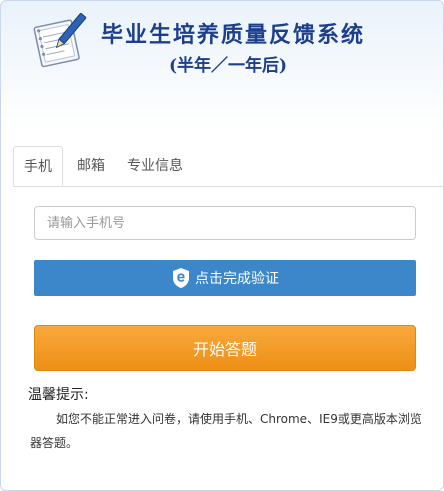 The height and width of the screenshot is (491, 444). Describe the element at coordinates (58, 395) in the screenshot. I see `tips-title: 温馨提示:` at that location.